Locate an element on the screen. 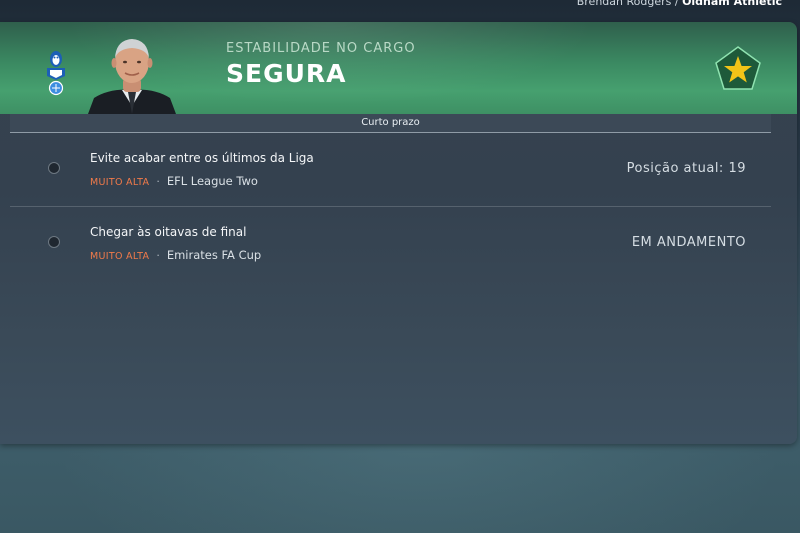  breadcrumb: Brendan Rodgers / Oldham Athletic is located at coordinates (679, 4).